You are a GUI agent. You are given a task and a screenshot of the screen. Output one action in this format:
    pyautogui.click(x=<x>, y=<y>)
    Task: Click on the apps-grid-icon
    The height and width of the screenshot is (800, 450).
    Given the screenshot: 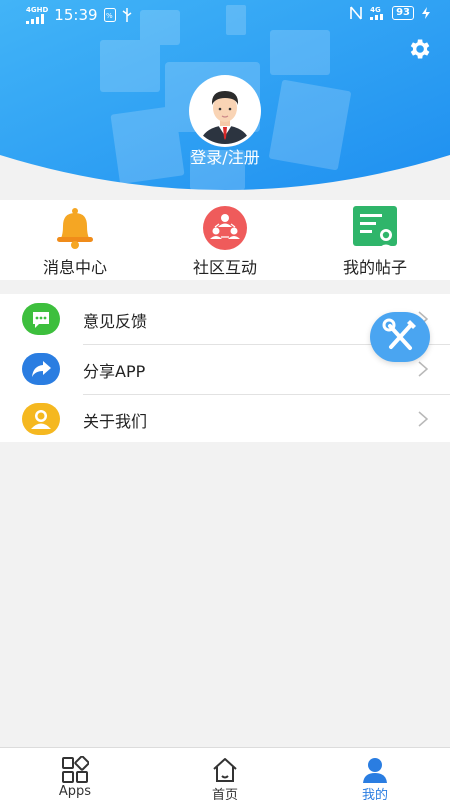 What is the action you would take?
    pyautogui.click(x=75, y=769)
    